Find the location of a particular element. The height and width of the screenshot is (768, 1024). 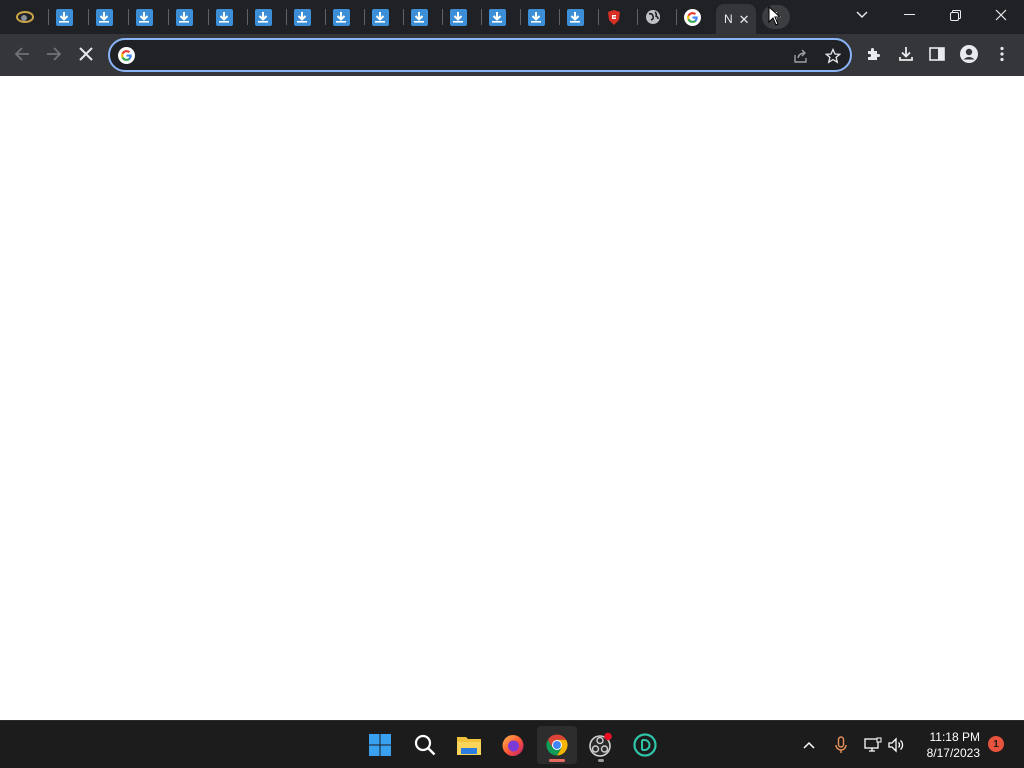

chevron-up-icon is located at coordinates (809, 745).